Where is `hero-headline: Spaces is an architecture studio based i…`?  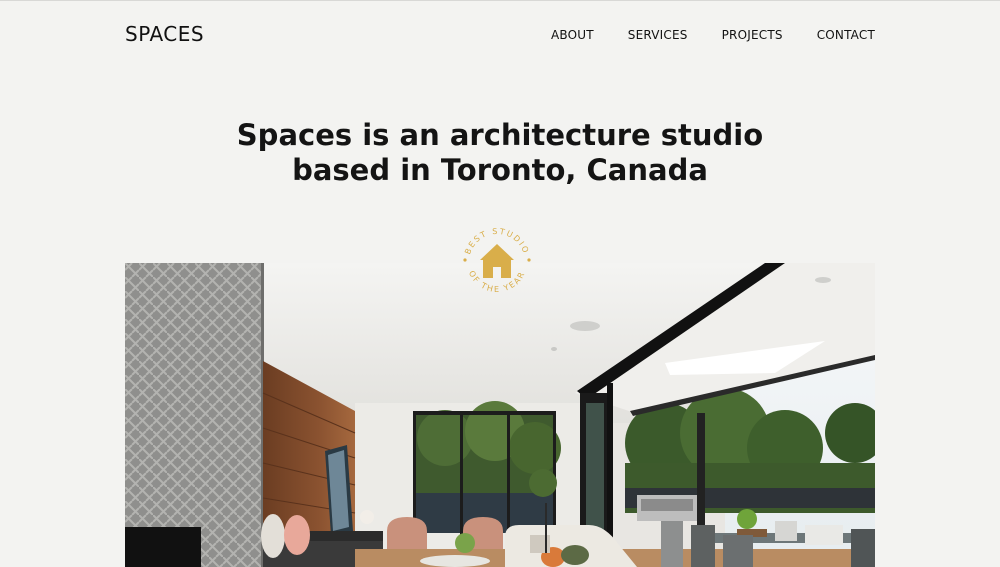
hero-headline: Spaces is an architecture studio based i… is located at coordinates (500, 153).